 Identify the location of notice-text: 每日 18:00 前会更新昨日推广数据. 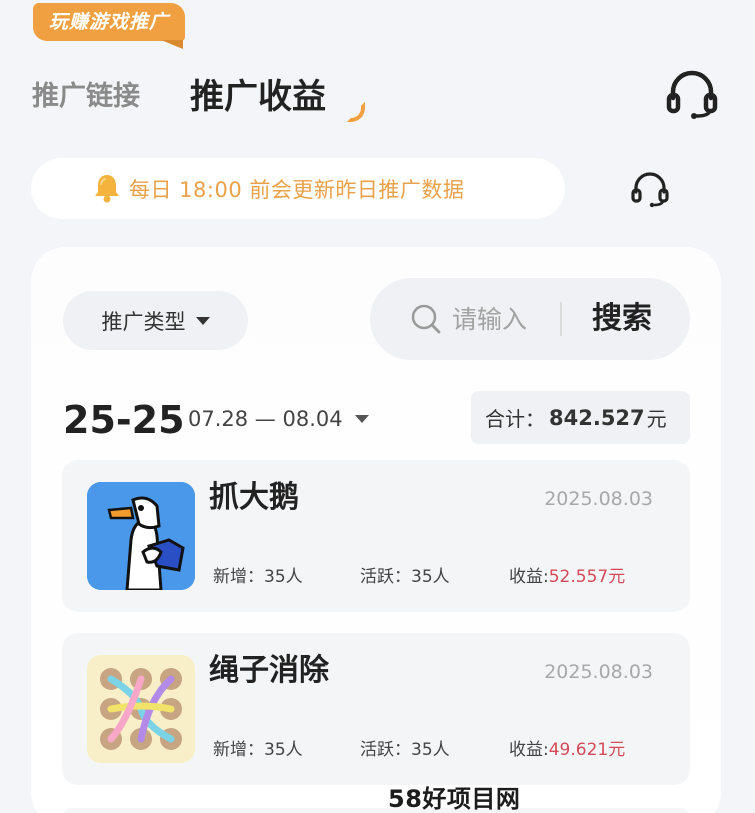
(297, 189).